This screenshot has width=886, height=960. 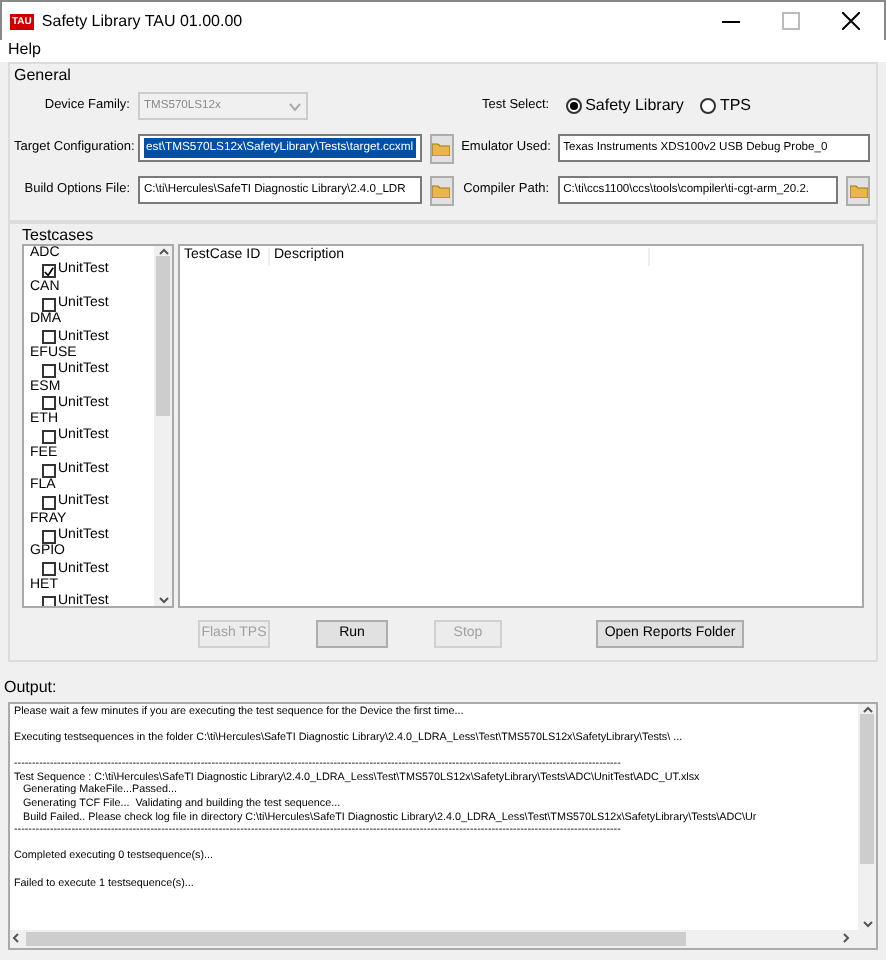 What do you see at coordinates (790, 21) in the screenshot?
I see `maximize-icon` at bounding box center [790, 21].